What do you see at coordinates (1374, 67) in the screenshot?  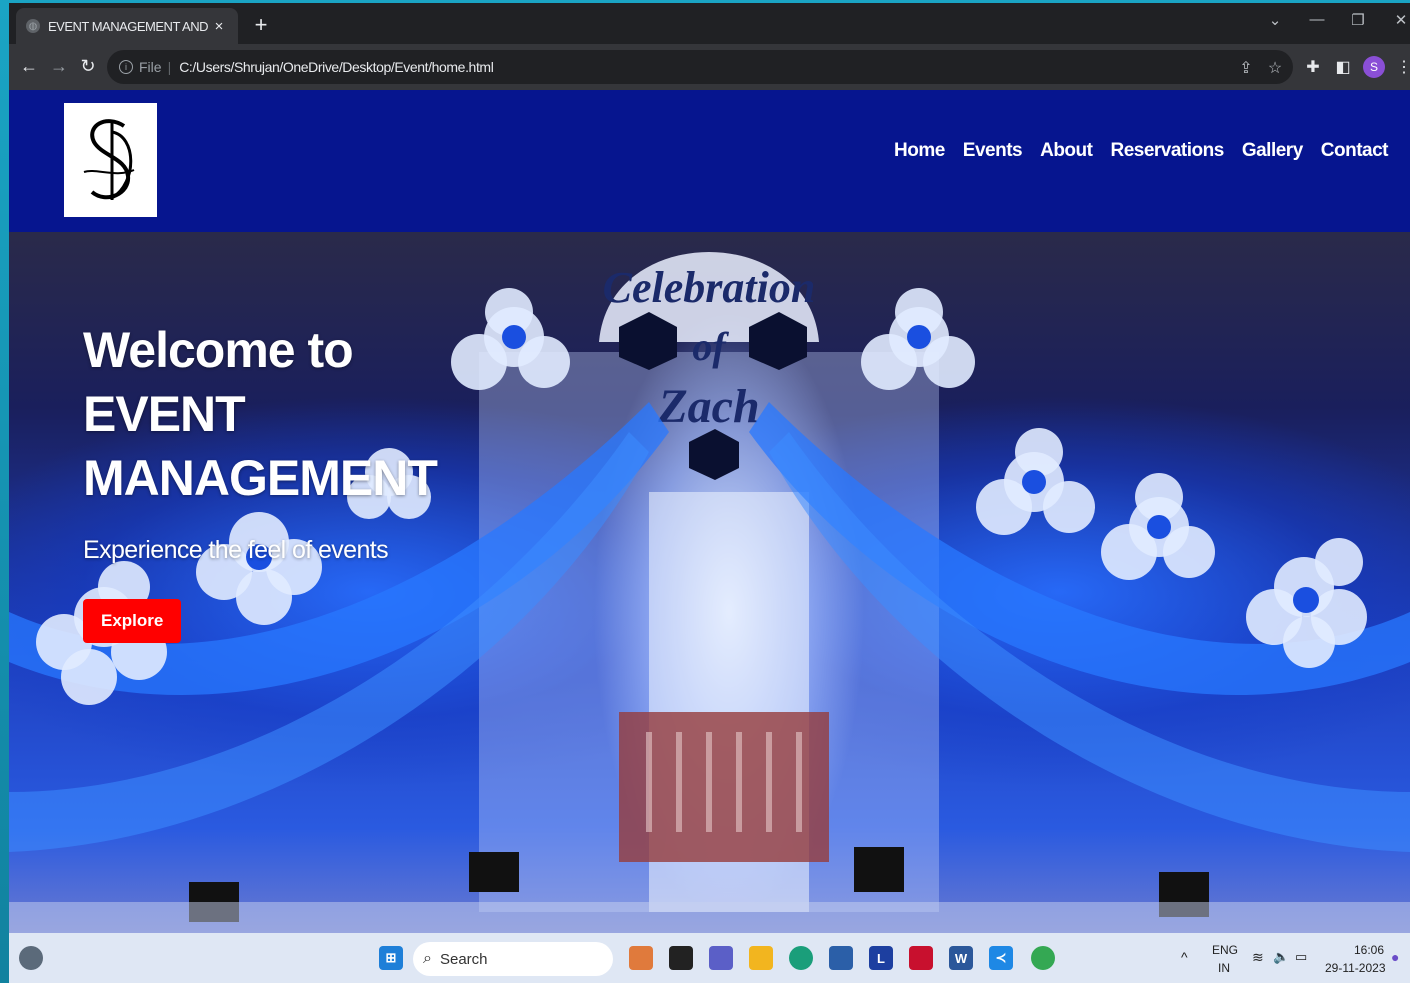 I see `profile-avatar: S` at bounding box center [1374, 67].